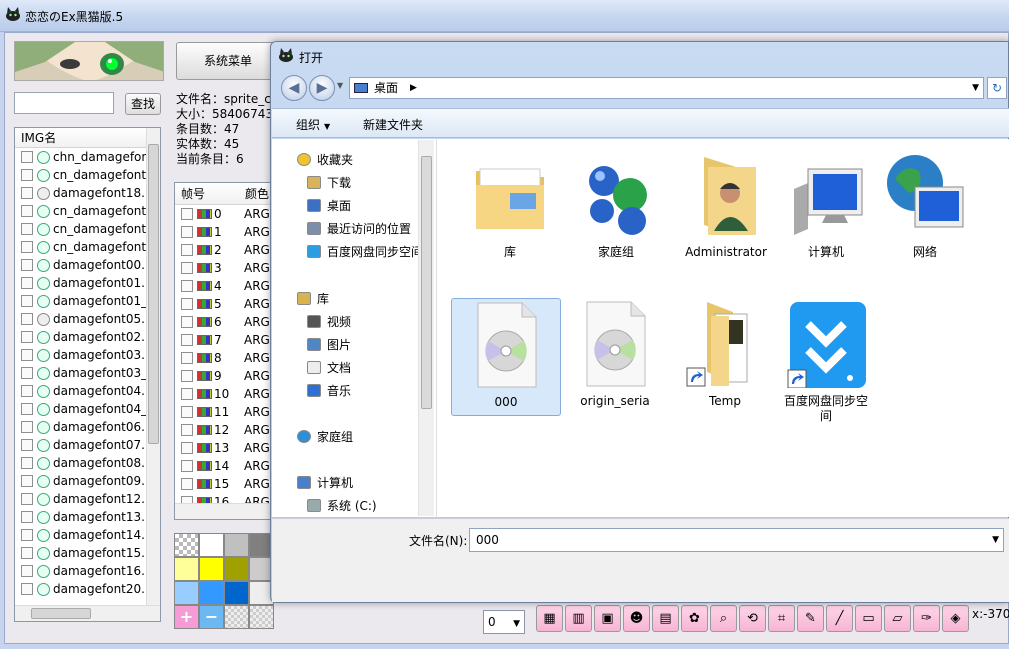 The height and width of the screenshot is (649, 1009). Describe the element at coordinates (997, 88) in the screenshot. I see `refresh-button: ↻` at that location.